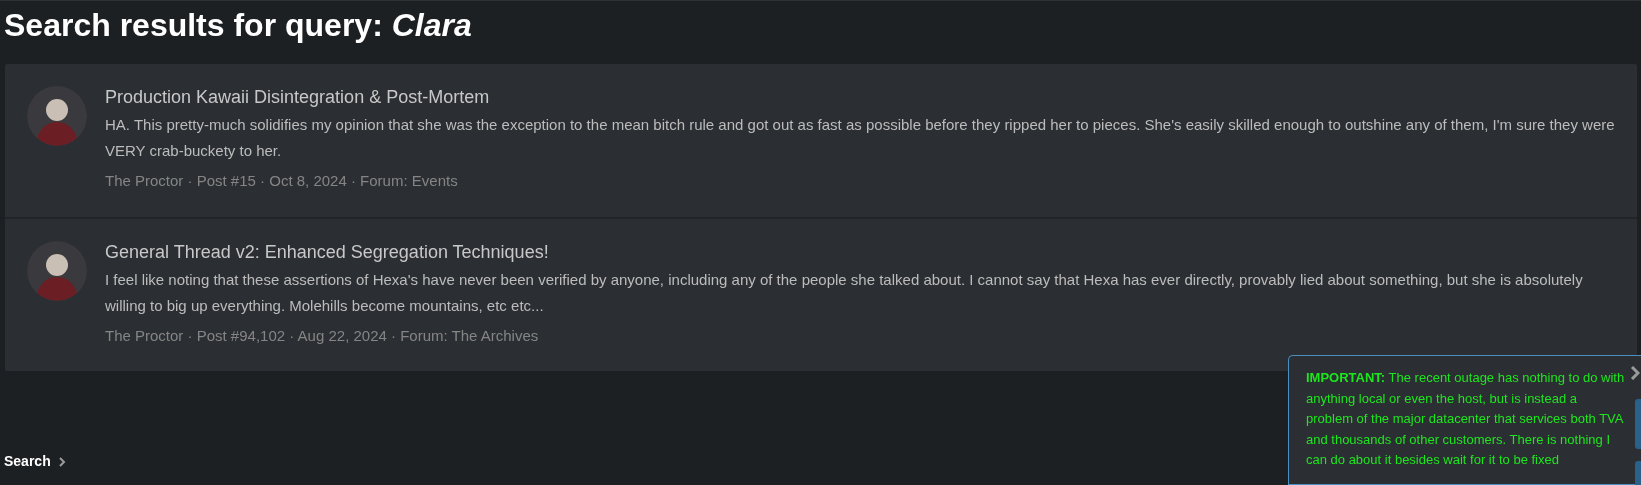  What do you see at coordinates (861, 97) in the screenshot?
I see `result-title: Production Kawaii Disintegration & Post-Mortem` at bounding box center [861, 97].